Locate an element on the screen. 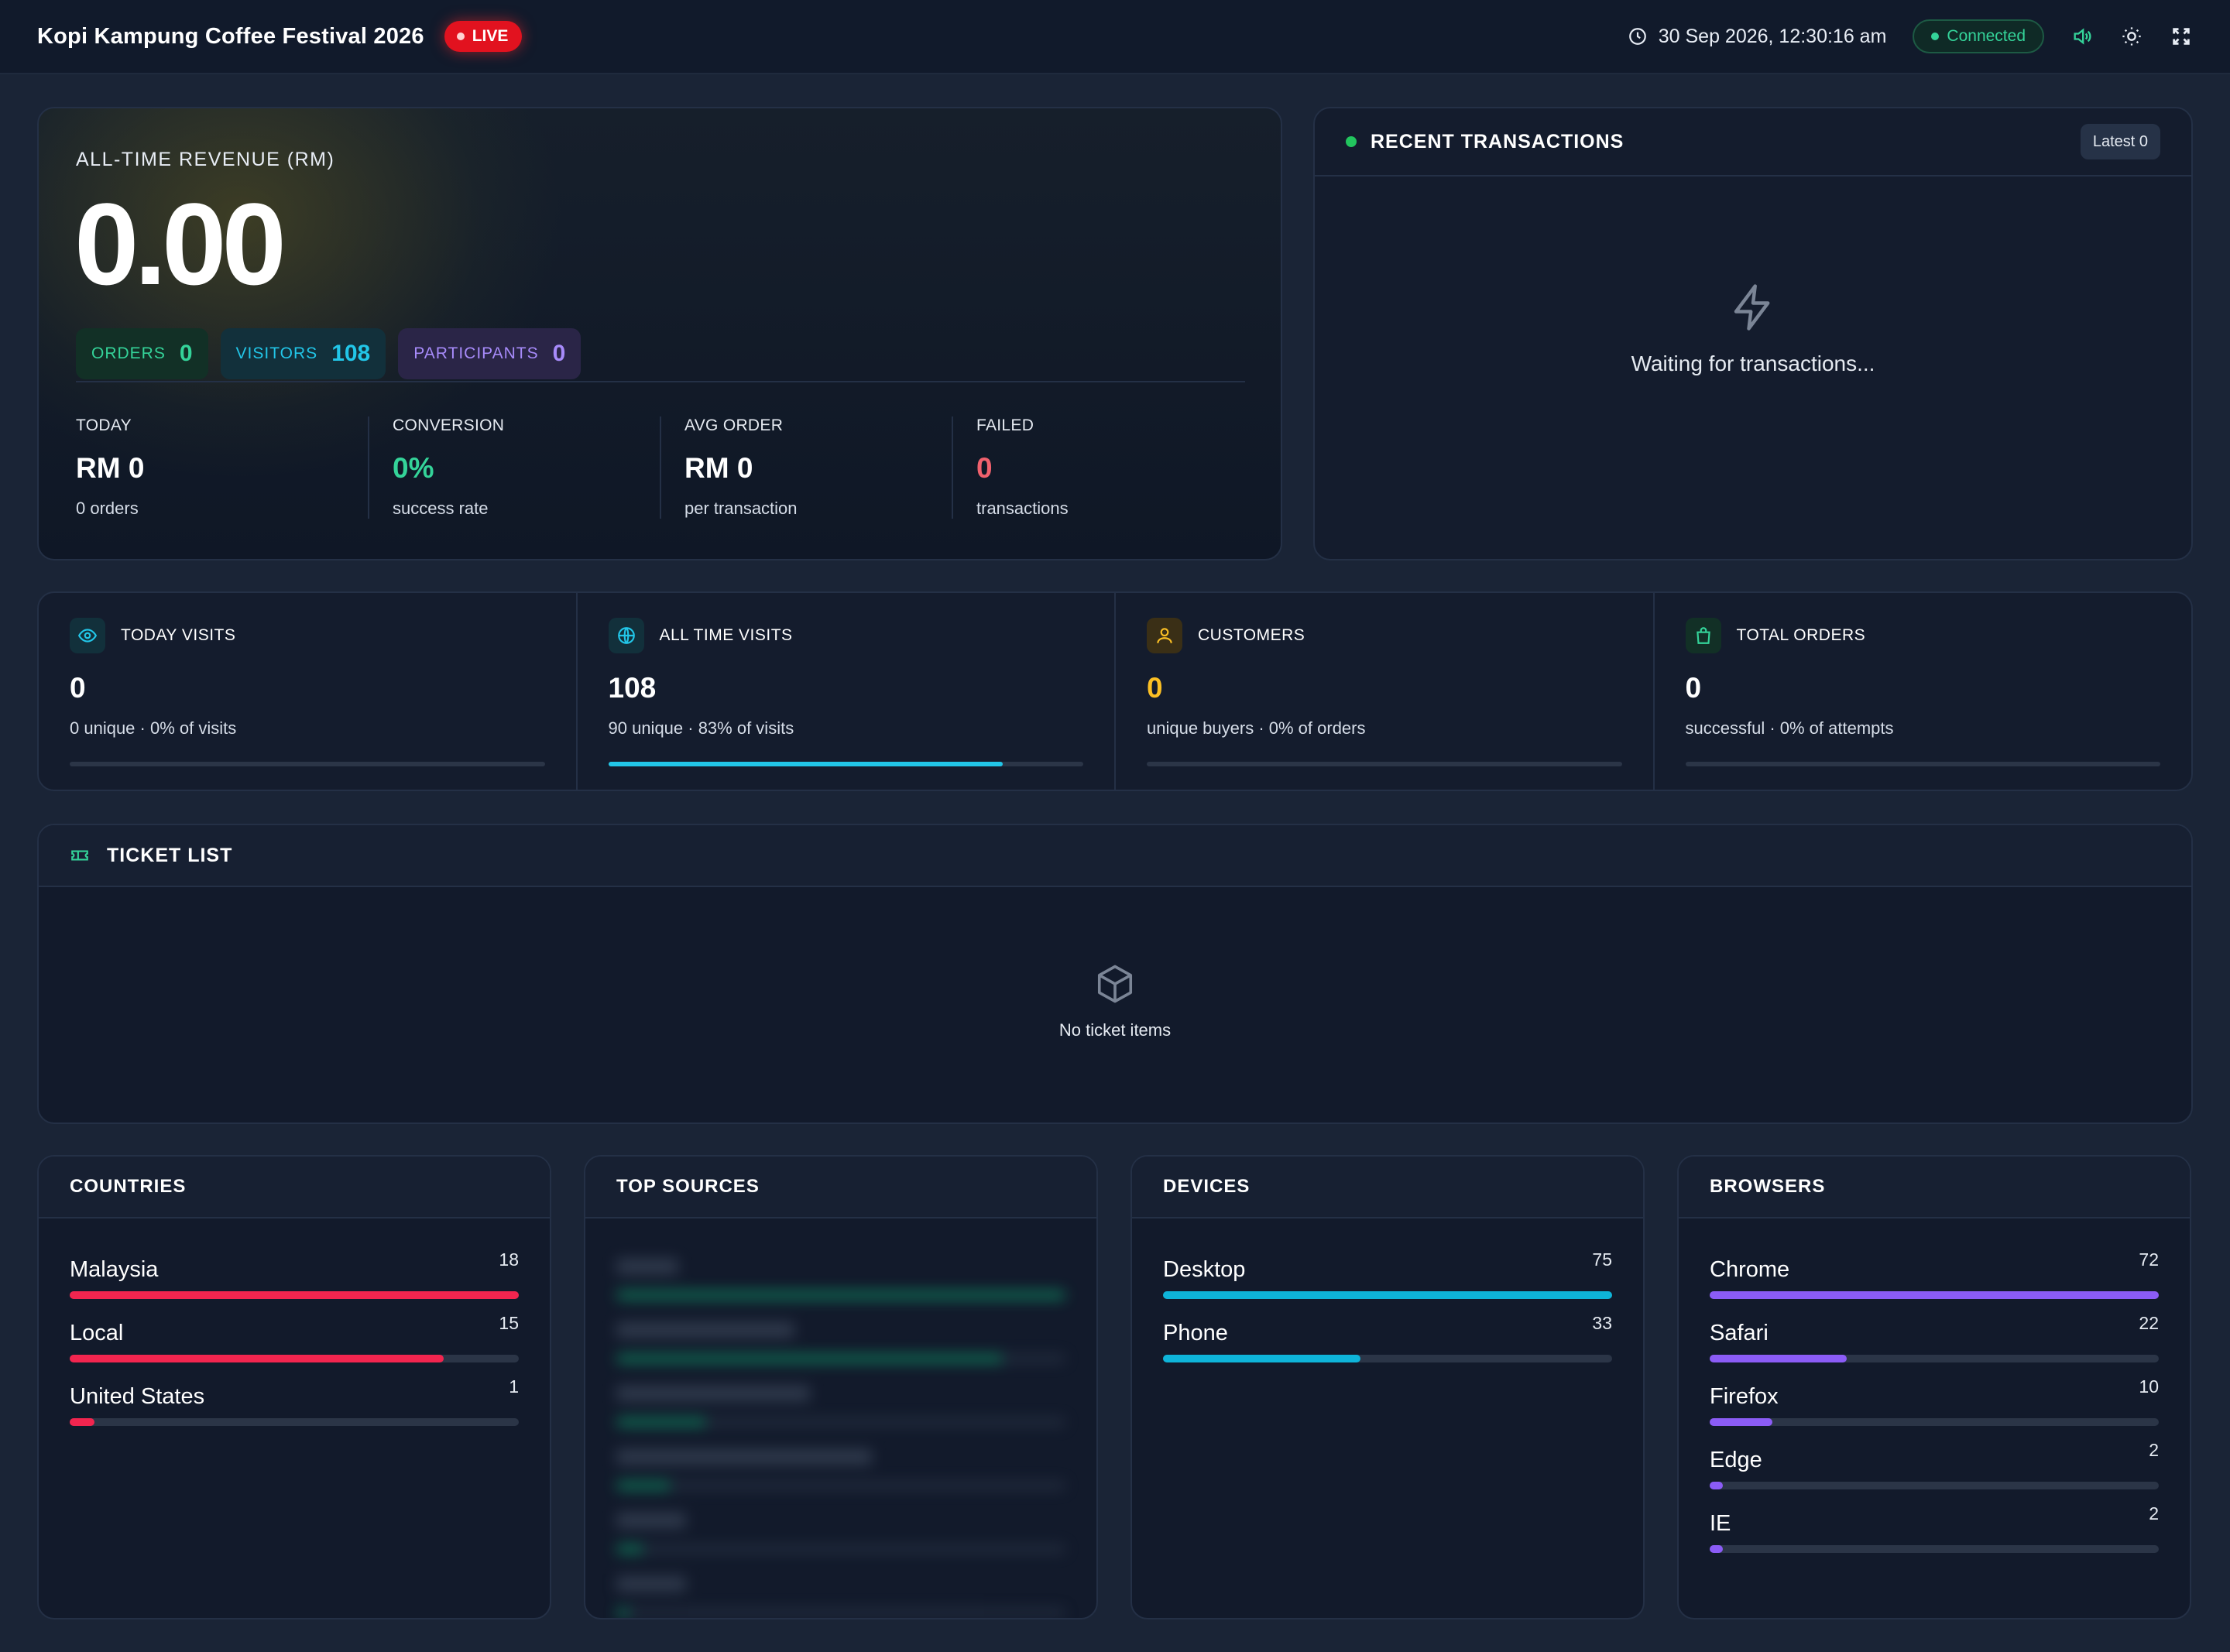 The image size is (2230, 1652). list-item-count: 33 is located at coordinates (1602, 1323).